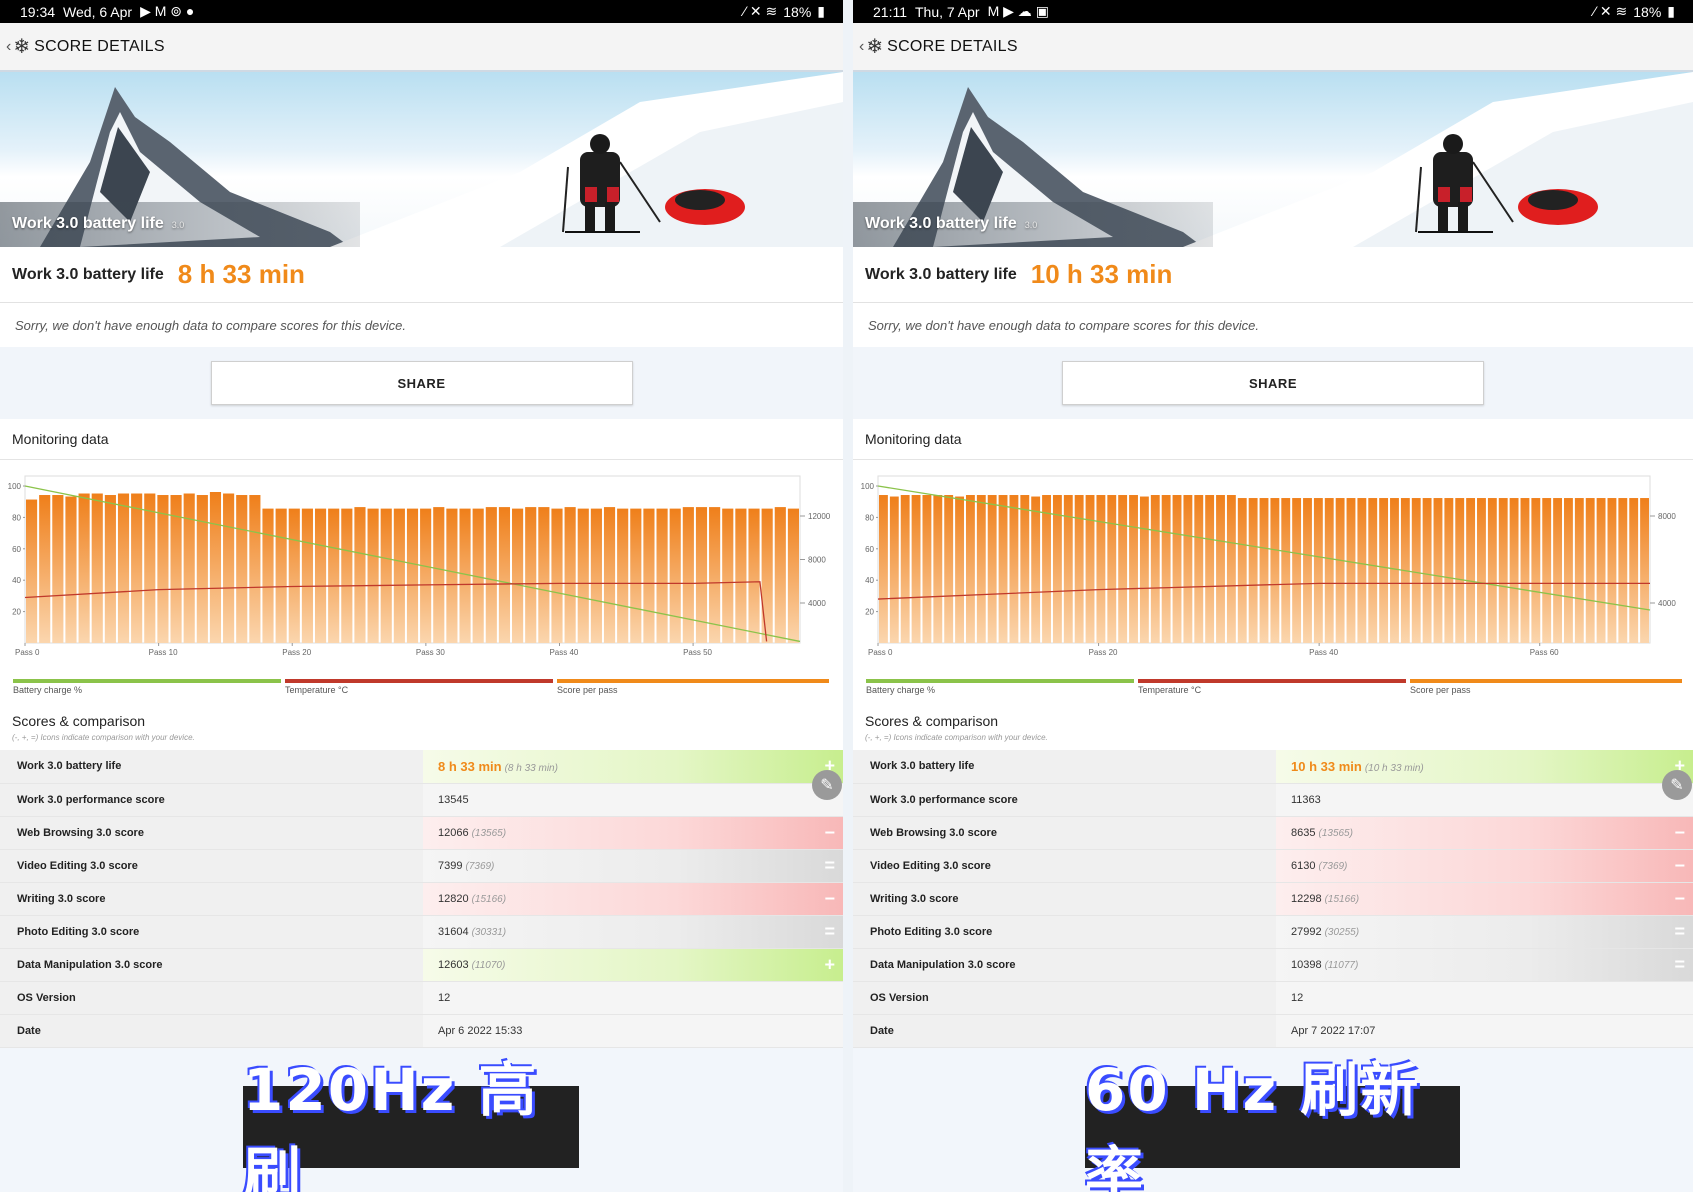  Describe the element at coordinates (453, 832) in the screenshot. I see `score-value: 12066` at that location.